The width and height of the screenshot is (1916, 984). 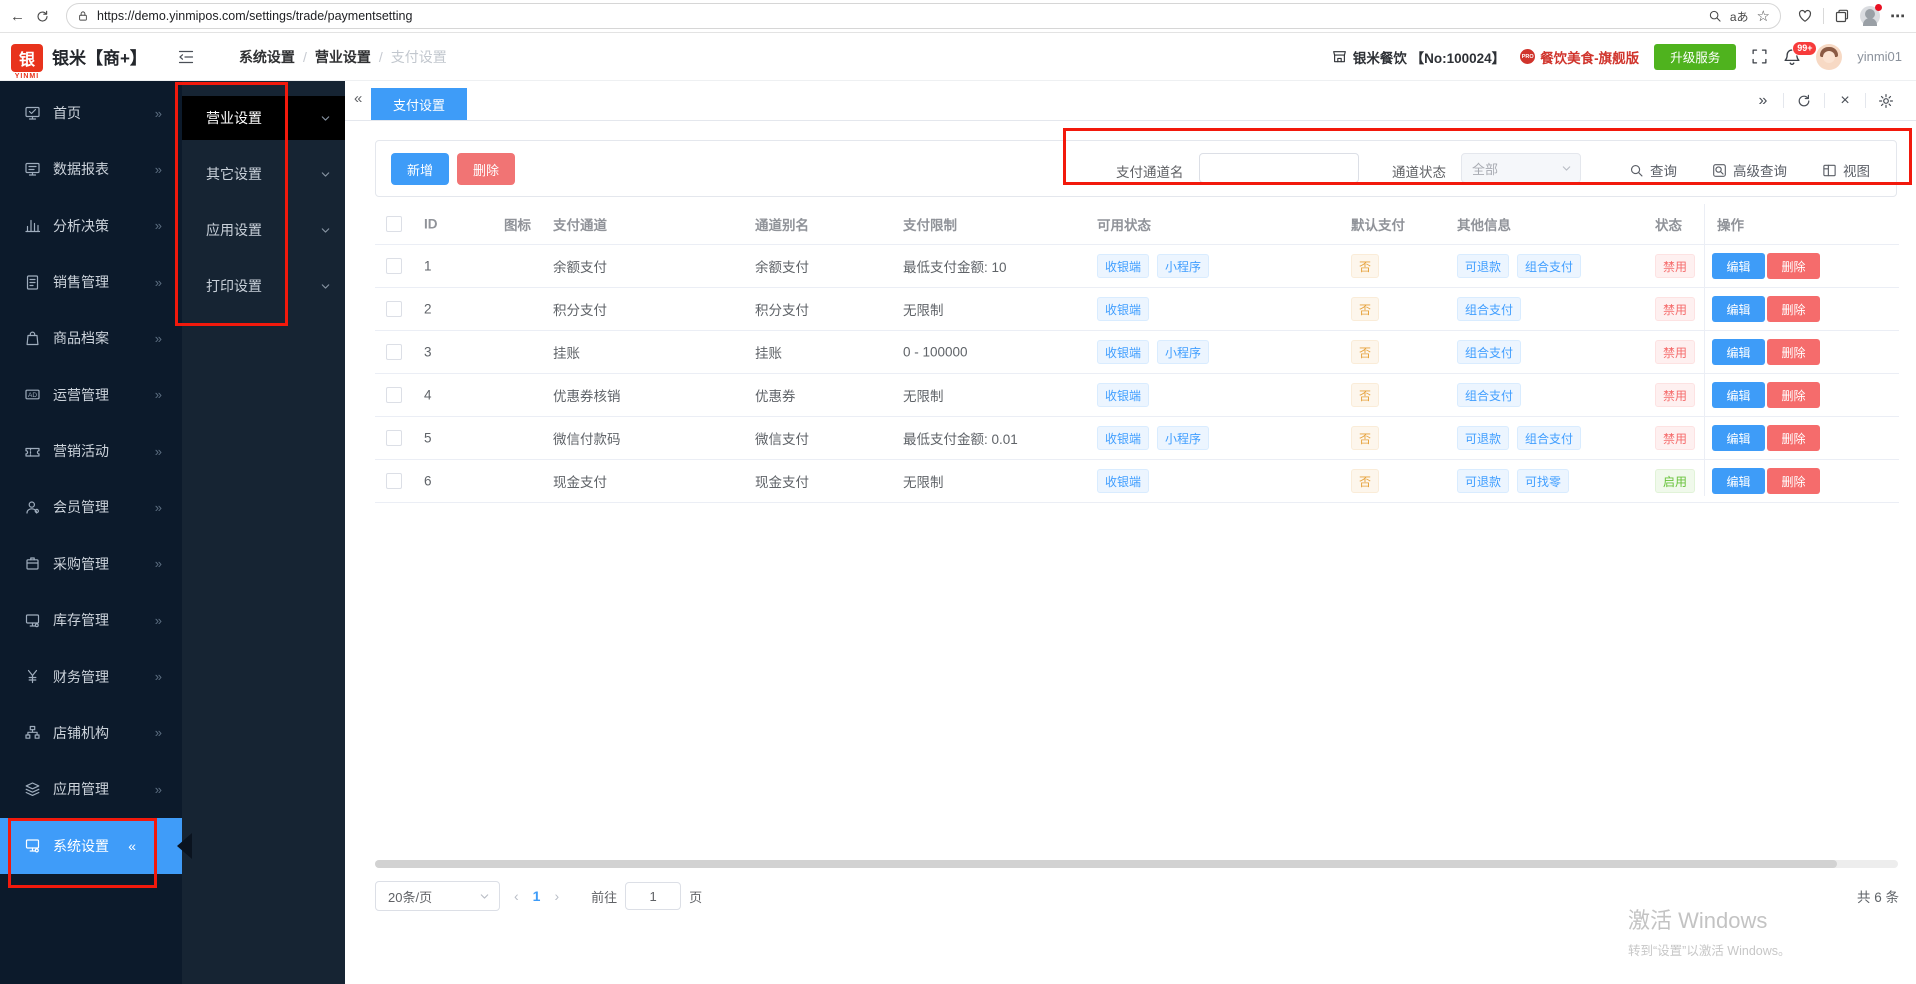 I want to click on breadcrumb-current: 支付设置, so click(x=418, y=56).